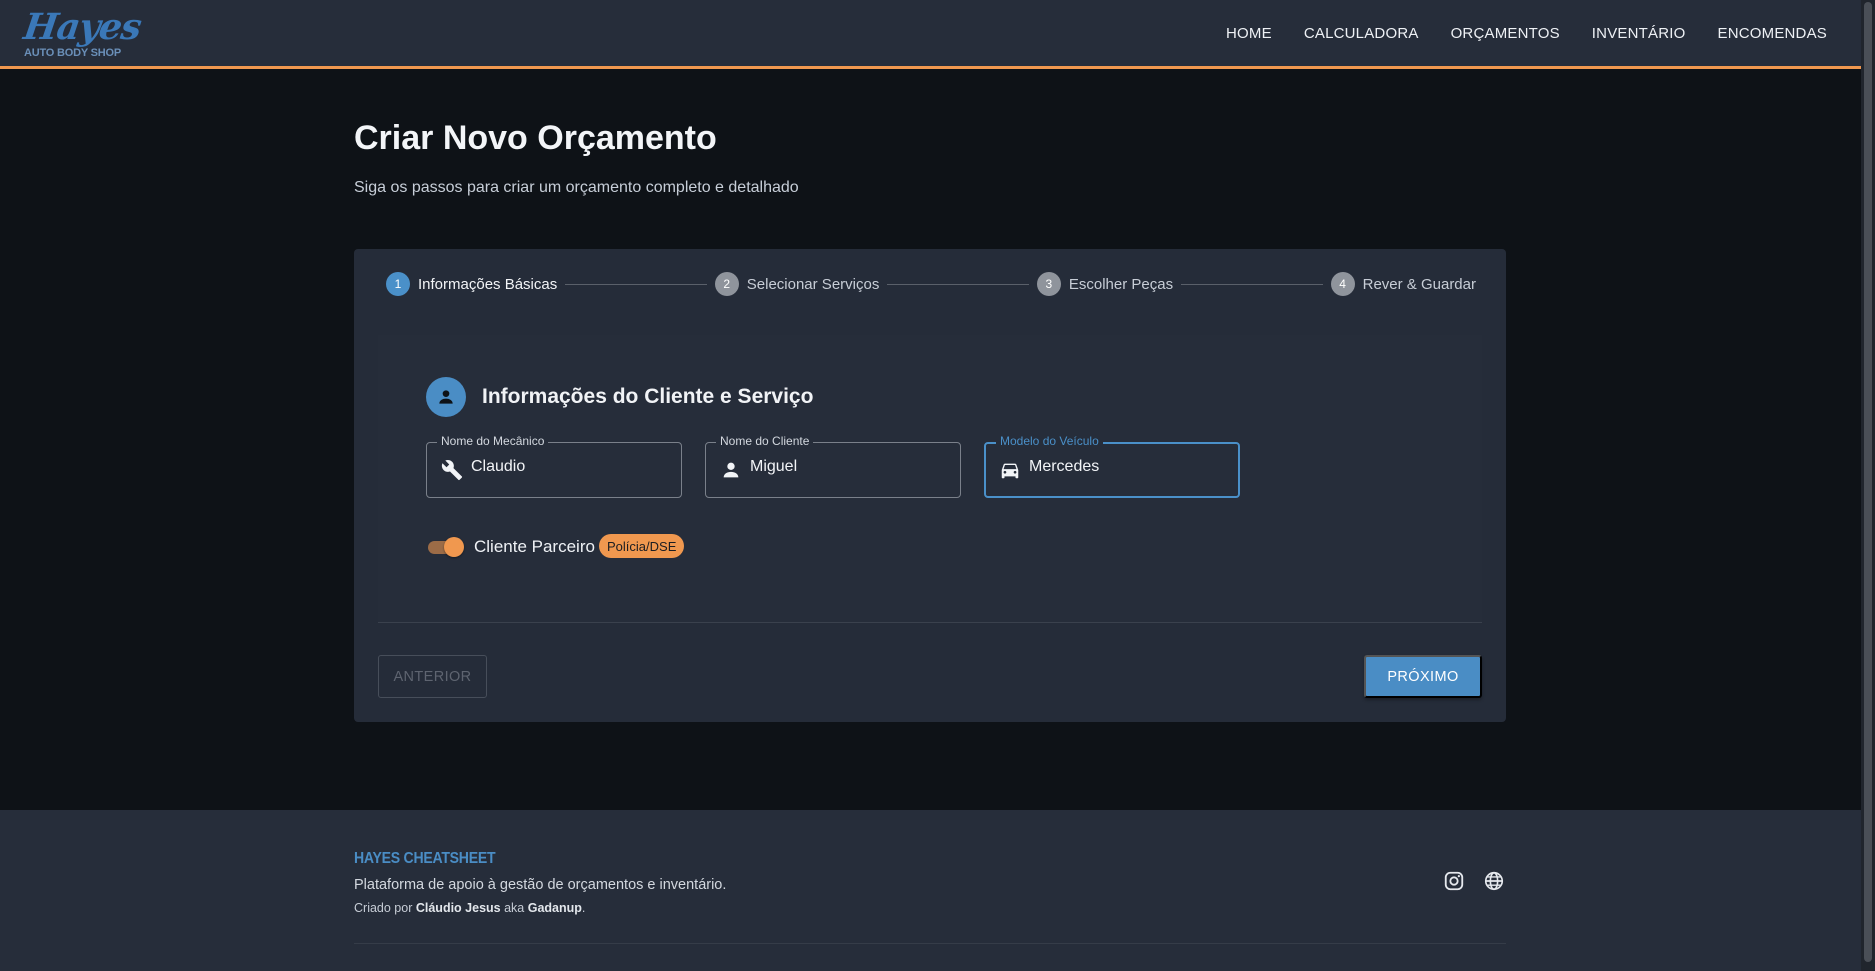 The image size is (1875, 971). What do you see at coordinates (383, 908) in the screenshot?
I see `credit-prefix: Criado por` at bounding box center [383, 908].